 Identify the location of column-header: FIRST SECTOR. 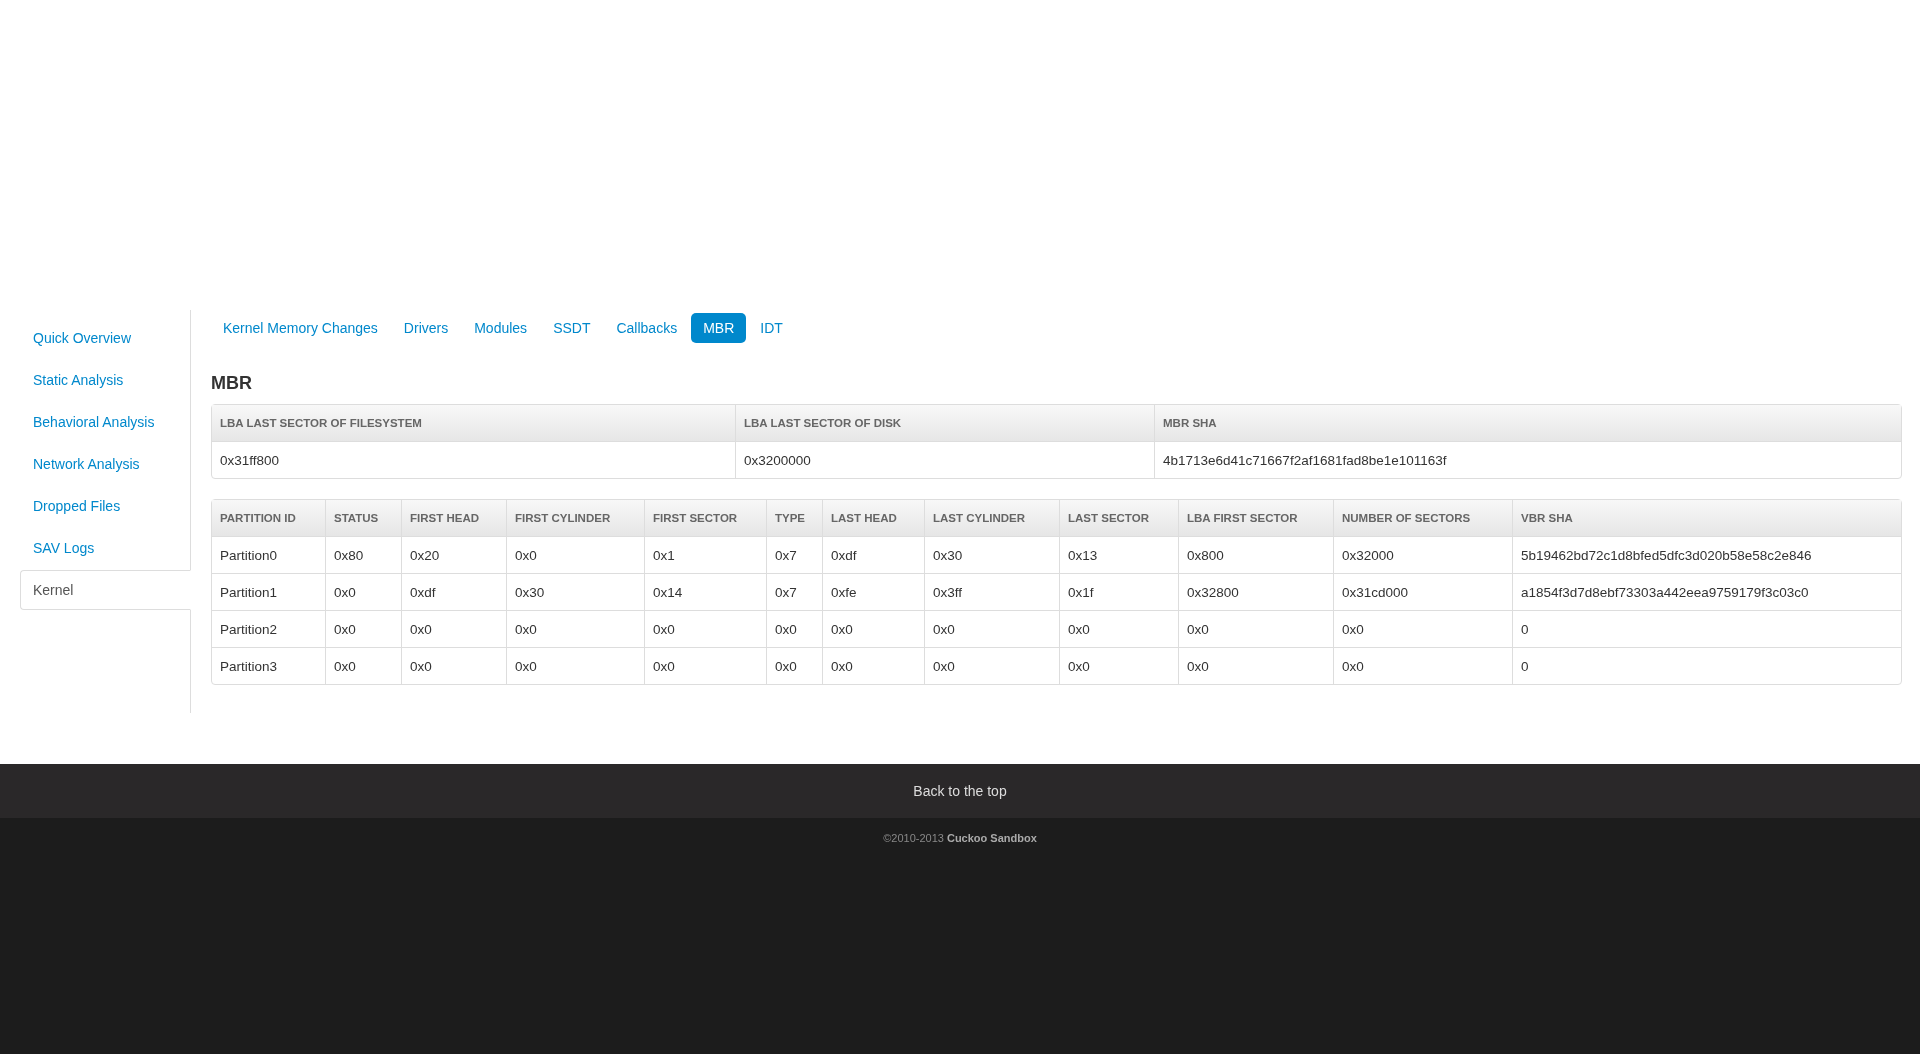
(705, 518).